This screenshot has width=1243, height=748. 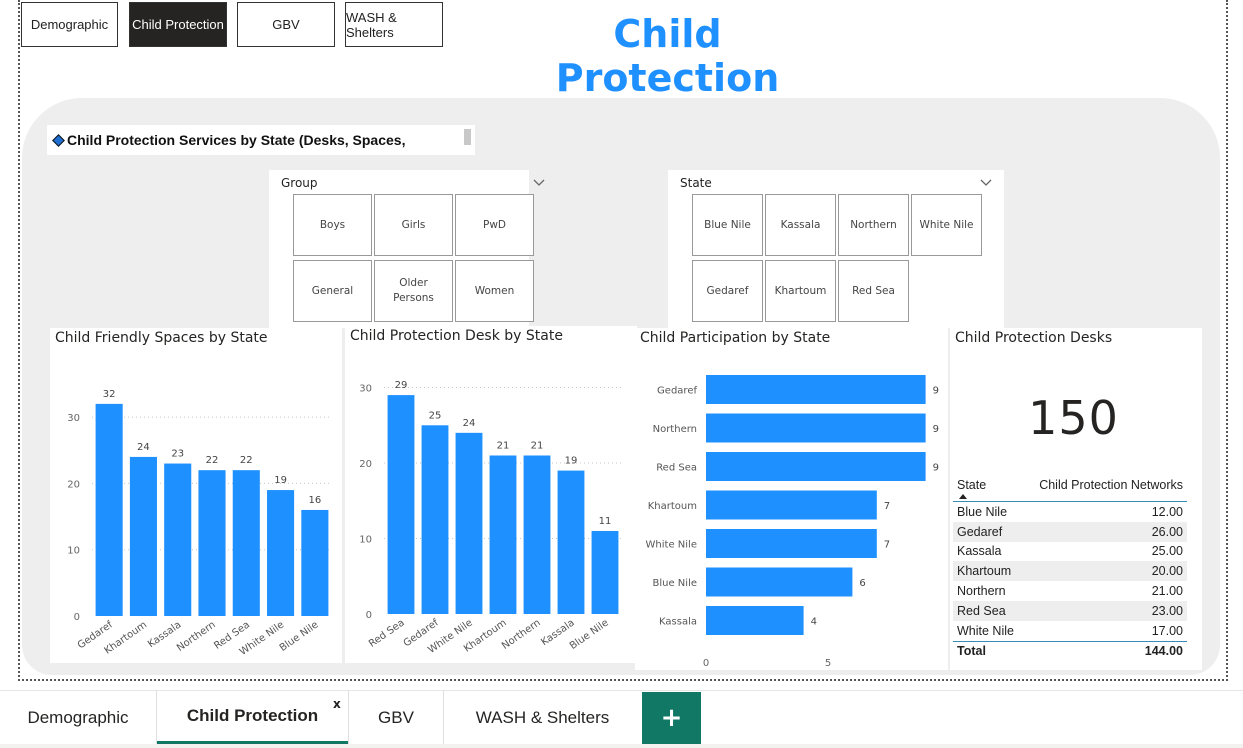 I want to click on group-option-boys: Boys, so click(x=332, y=225).